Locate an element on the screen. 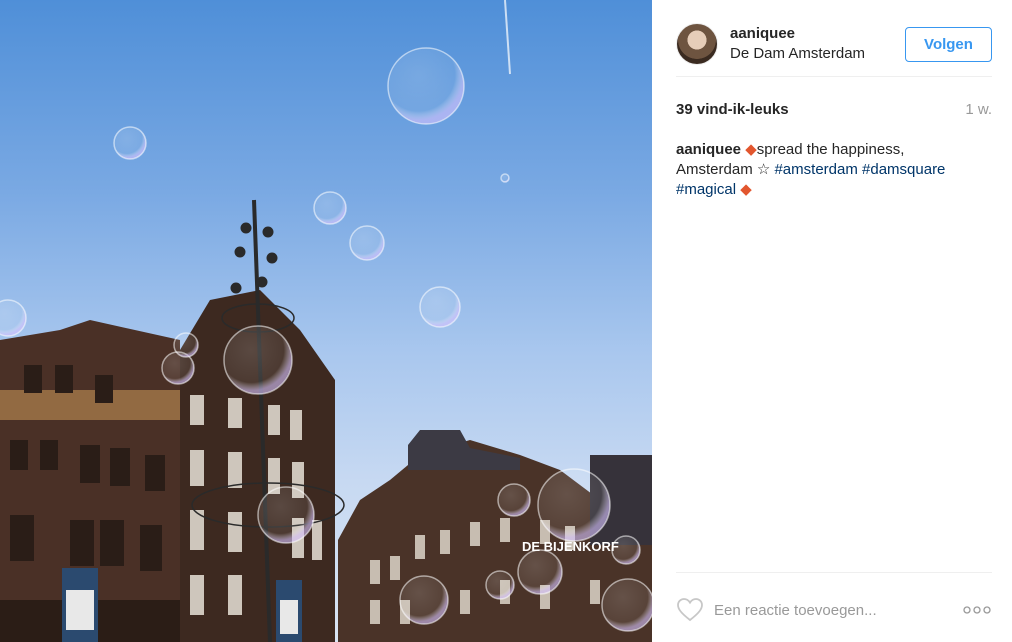  comment-input is located at coordinates (838, 610).